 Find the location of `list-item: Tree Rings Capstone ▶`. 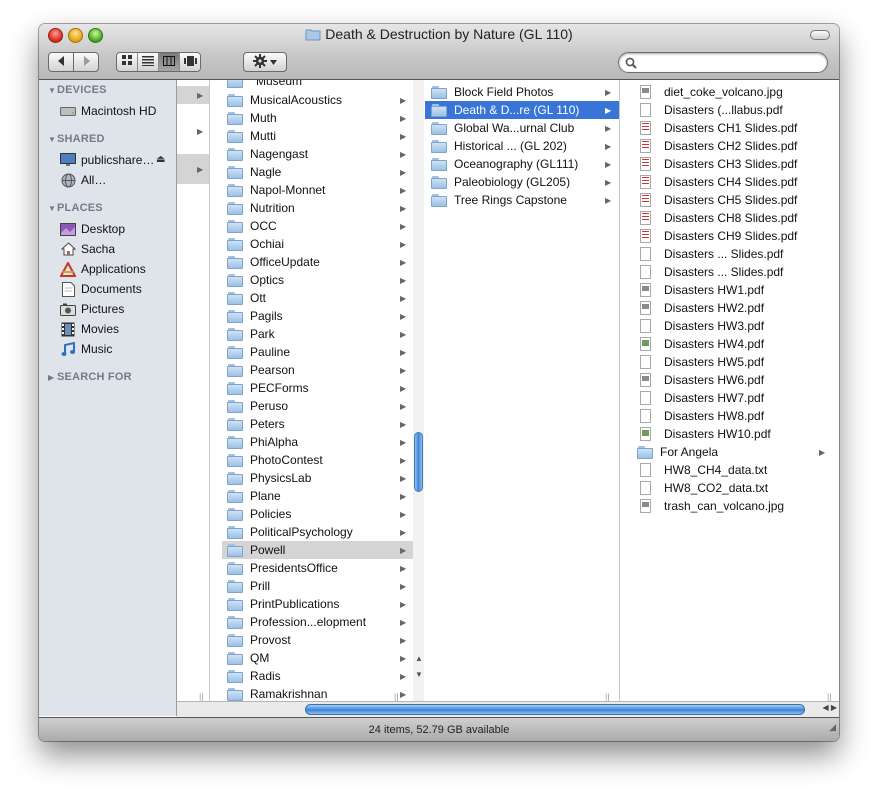

list-item: Tree Rings Capstone ▶ is located at coordinates (522, 200).